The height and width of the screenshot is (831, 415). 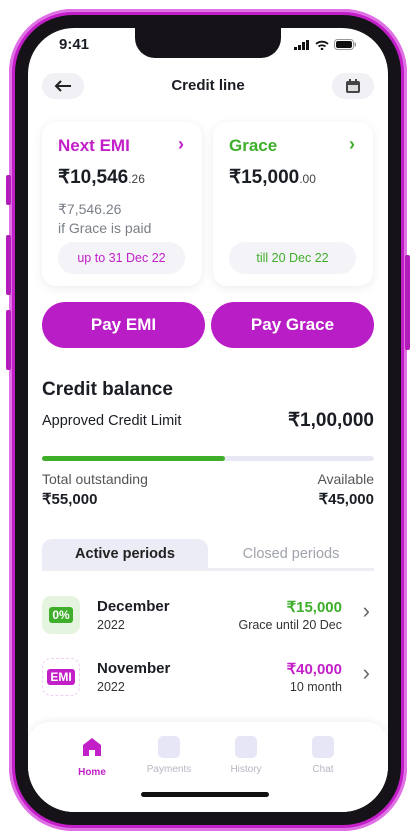 I want to click on grace-card: Grace › ₹15,000.00 till 20 Dec 22, so click(x=293, y=204).